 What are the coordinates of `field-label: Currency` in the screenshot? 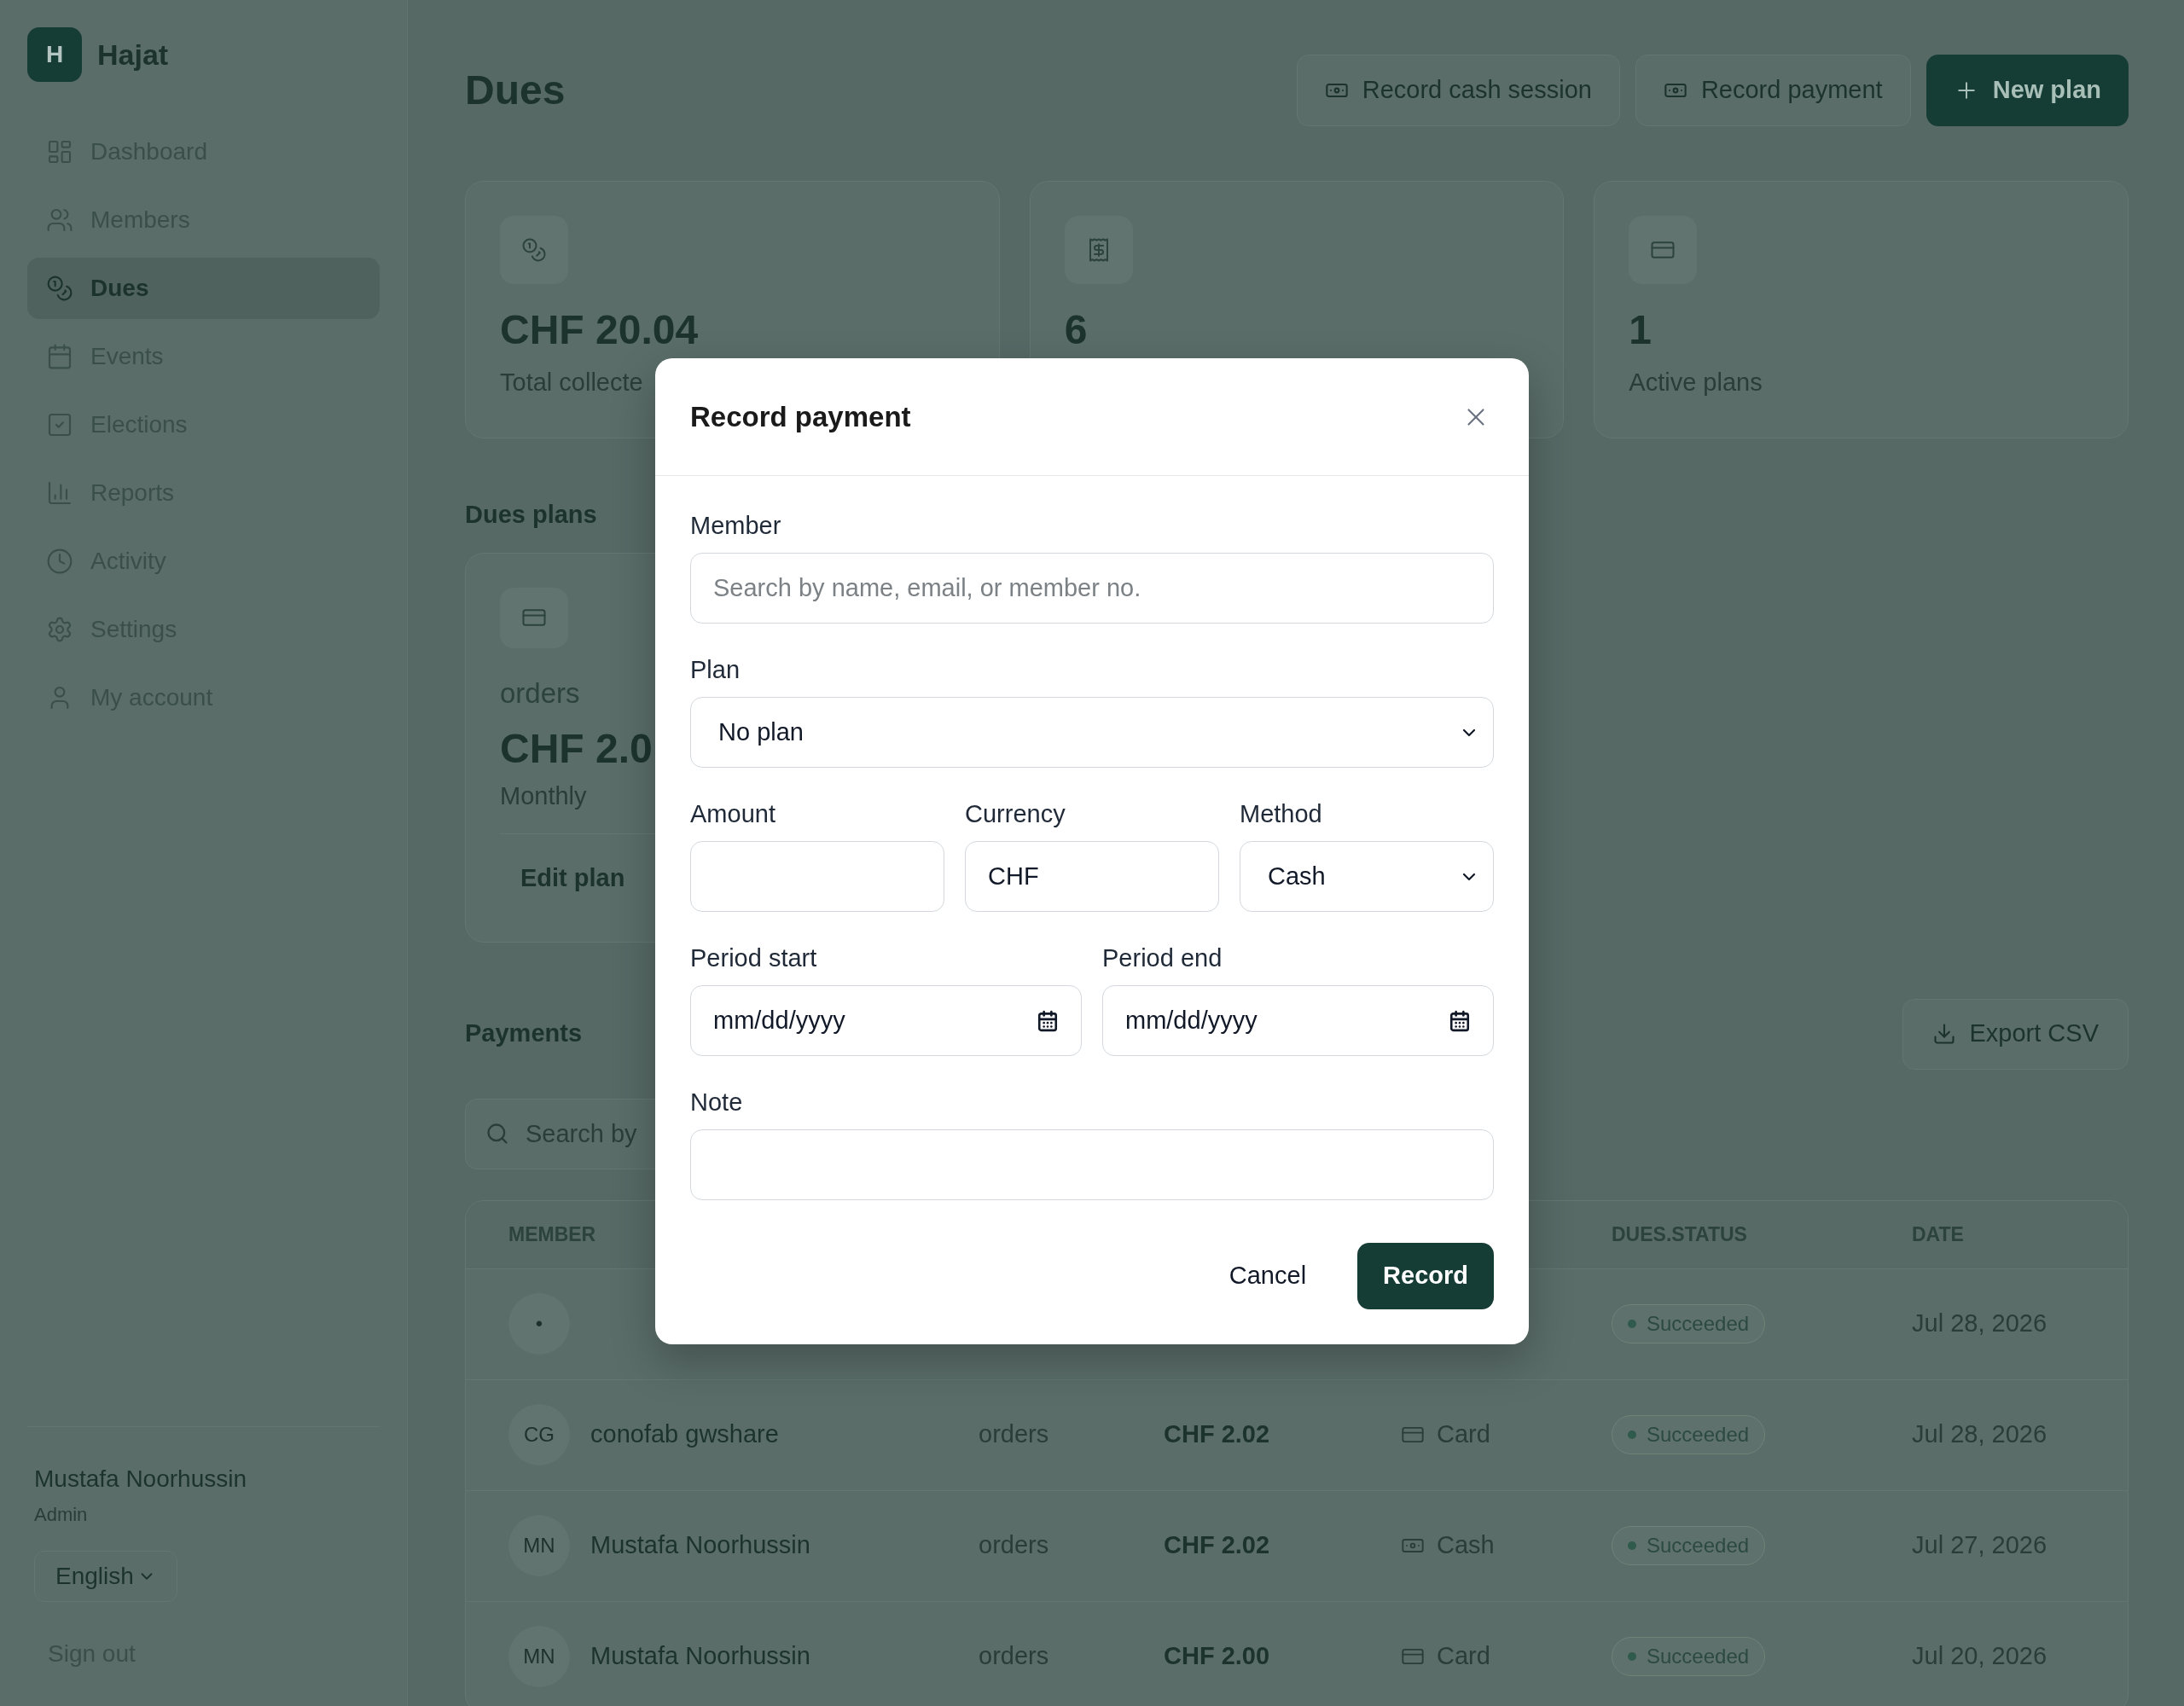 It's located at (1015, 814).